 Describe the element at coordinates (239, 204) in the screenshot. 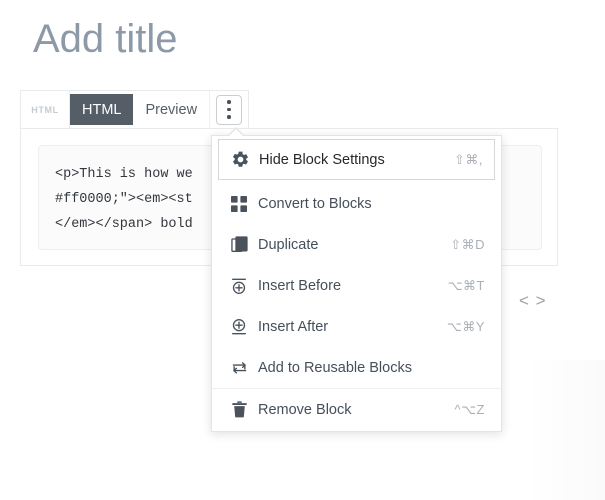

I see `grid-icon` at that location.